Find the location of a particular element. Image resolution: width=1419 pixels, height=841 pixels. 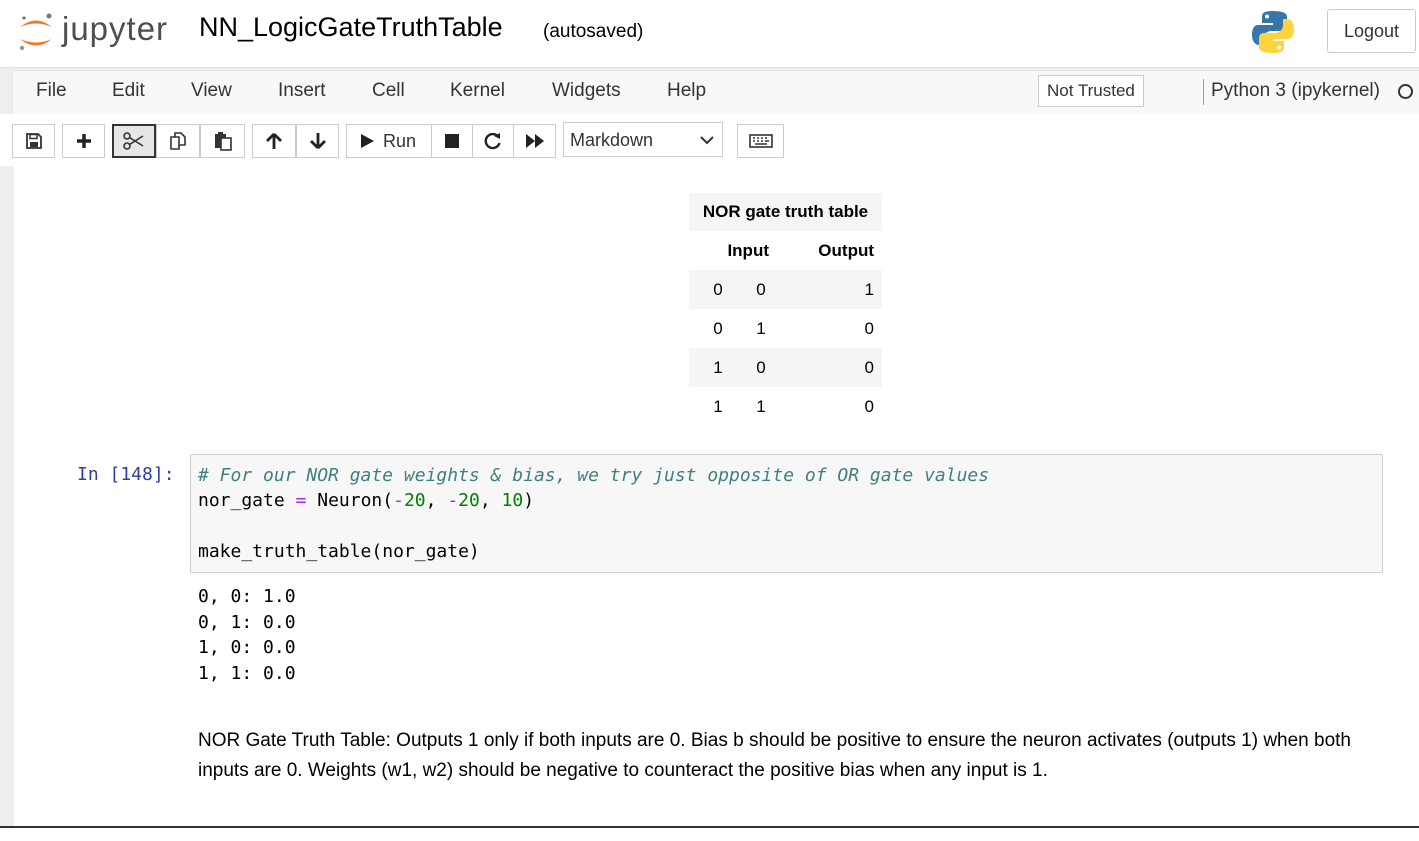

move-down-button is located at coordinates (317, 141).